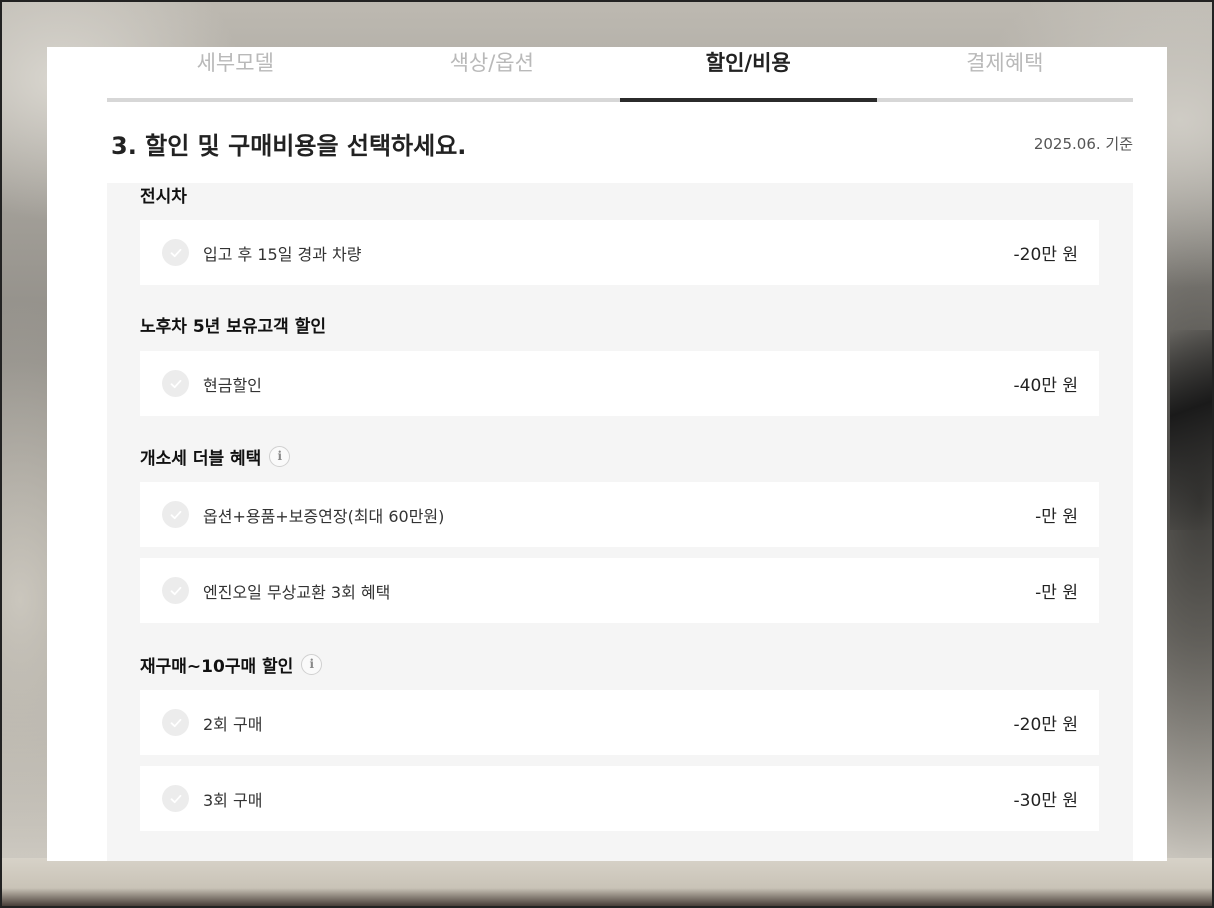 The width and height of the screenshot is (1214, 908). I want to click on option-cash-discount: 현금할인 -40만 원, so click(619, 383).